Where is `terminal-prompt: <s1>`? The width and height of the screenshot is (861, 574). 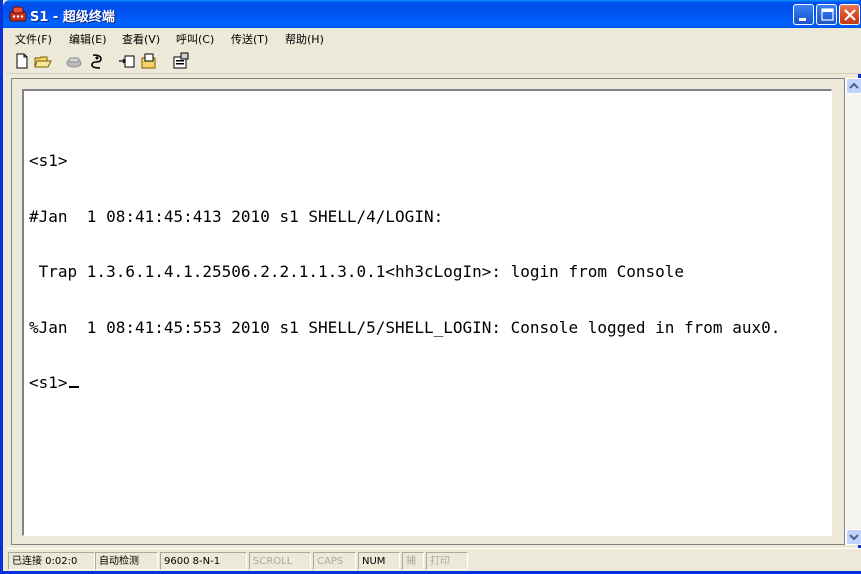 terminal-prompt: <s1> is located at coordinates (48, 382).